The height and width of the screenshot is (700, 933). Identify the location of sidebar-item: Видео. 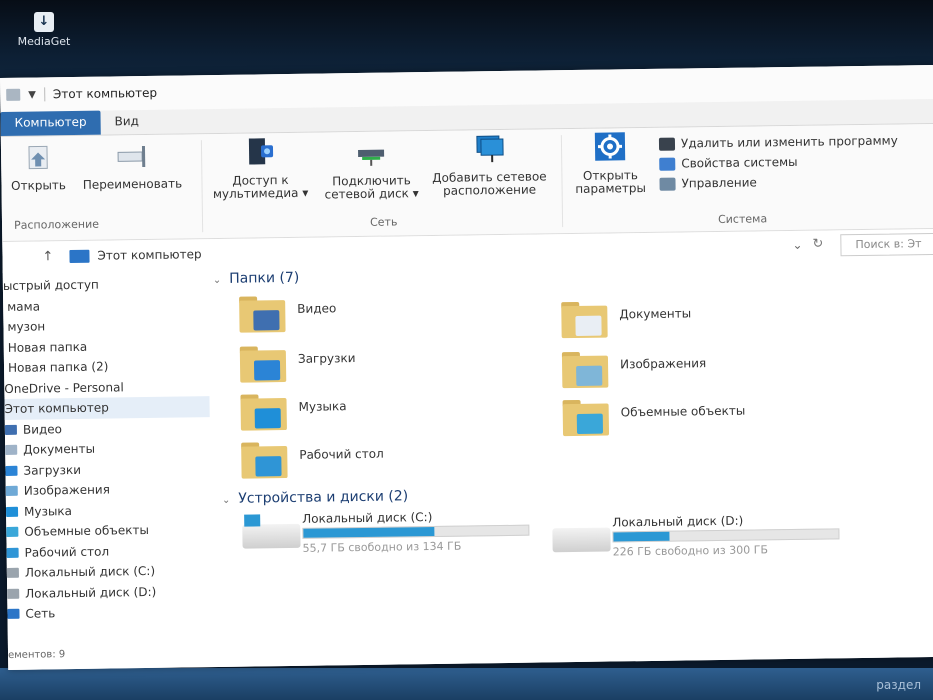
(107, 428).